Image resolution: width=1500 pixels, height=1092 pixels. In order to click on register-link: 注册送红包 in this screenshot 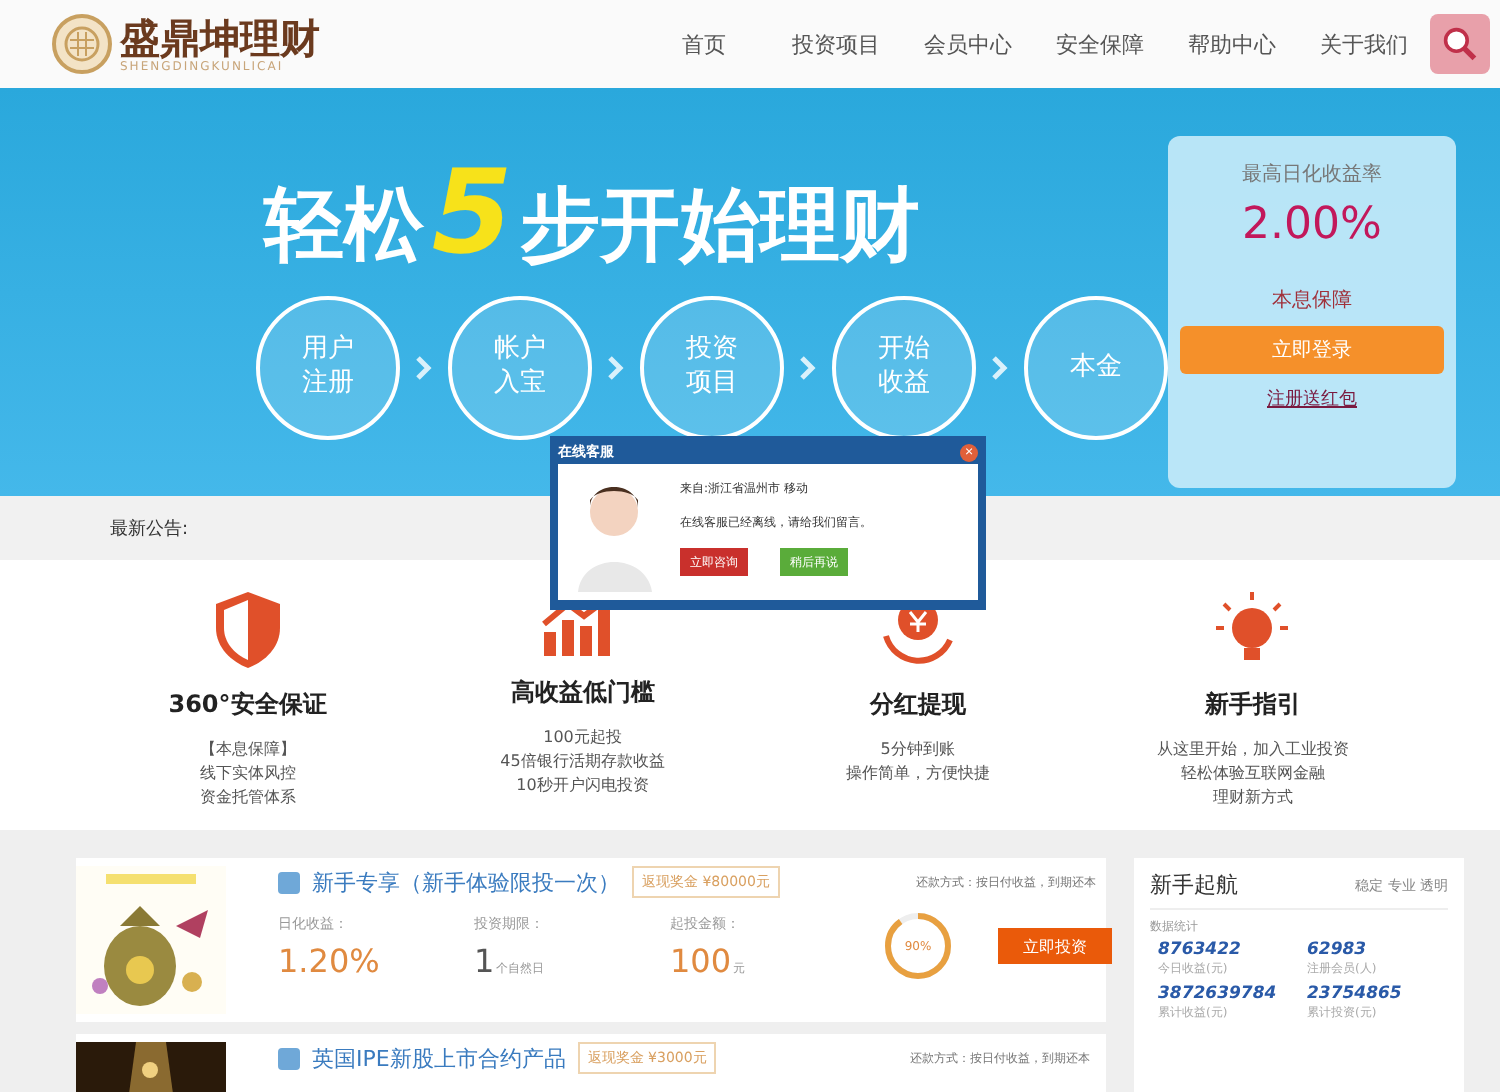, I will do `click(1312, 399)`.